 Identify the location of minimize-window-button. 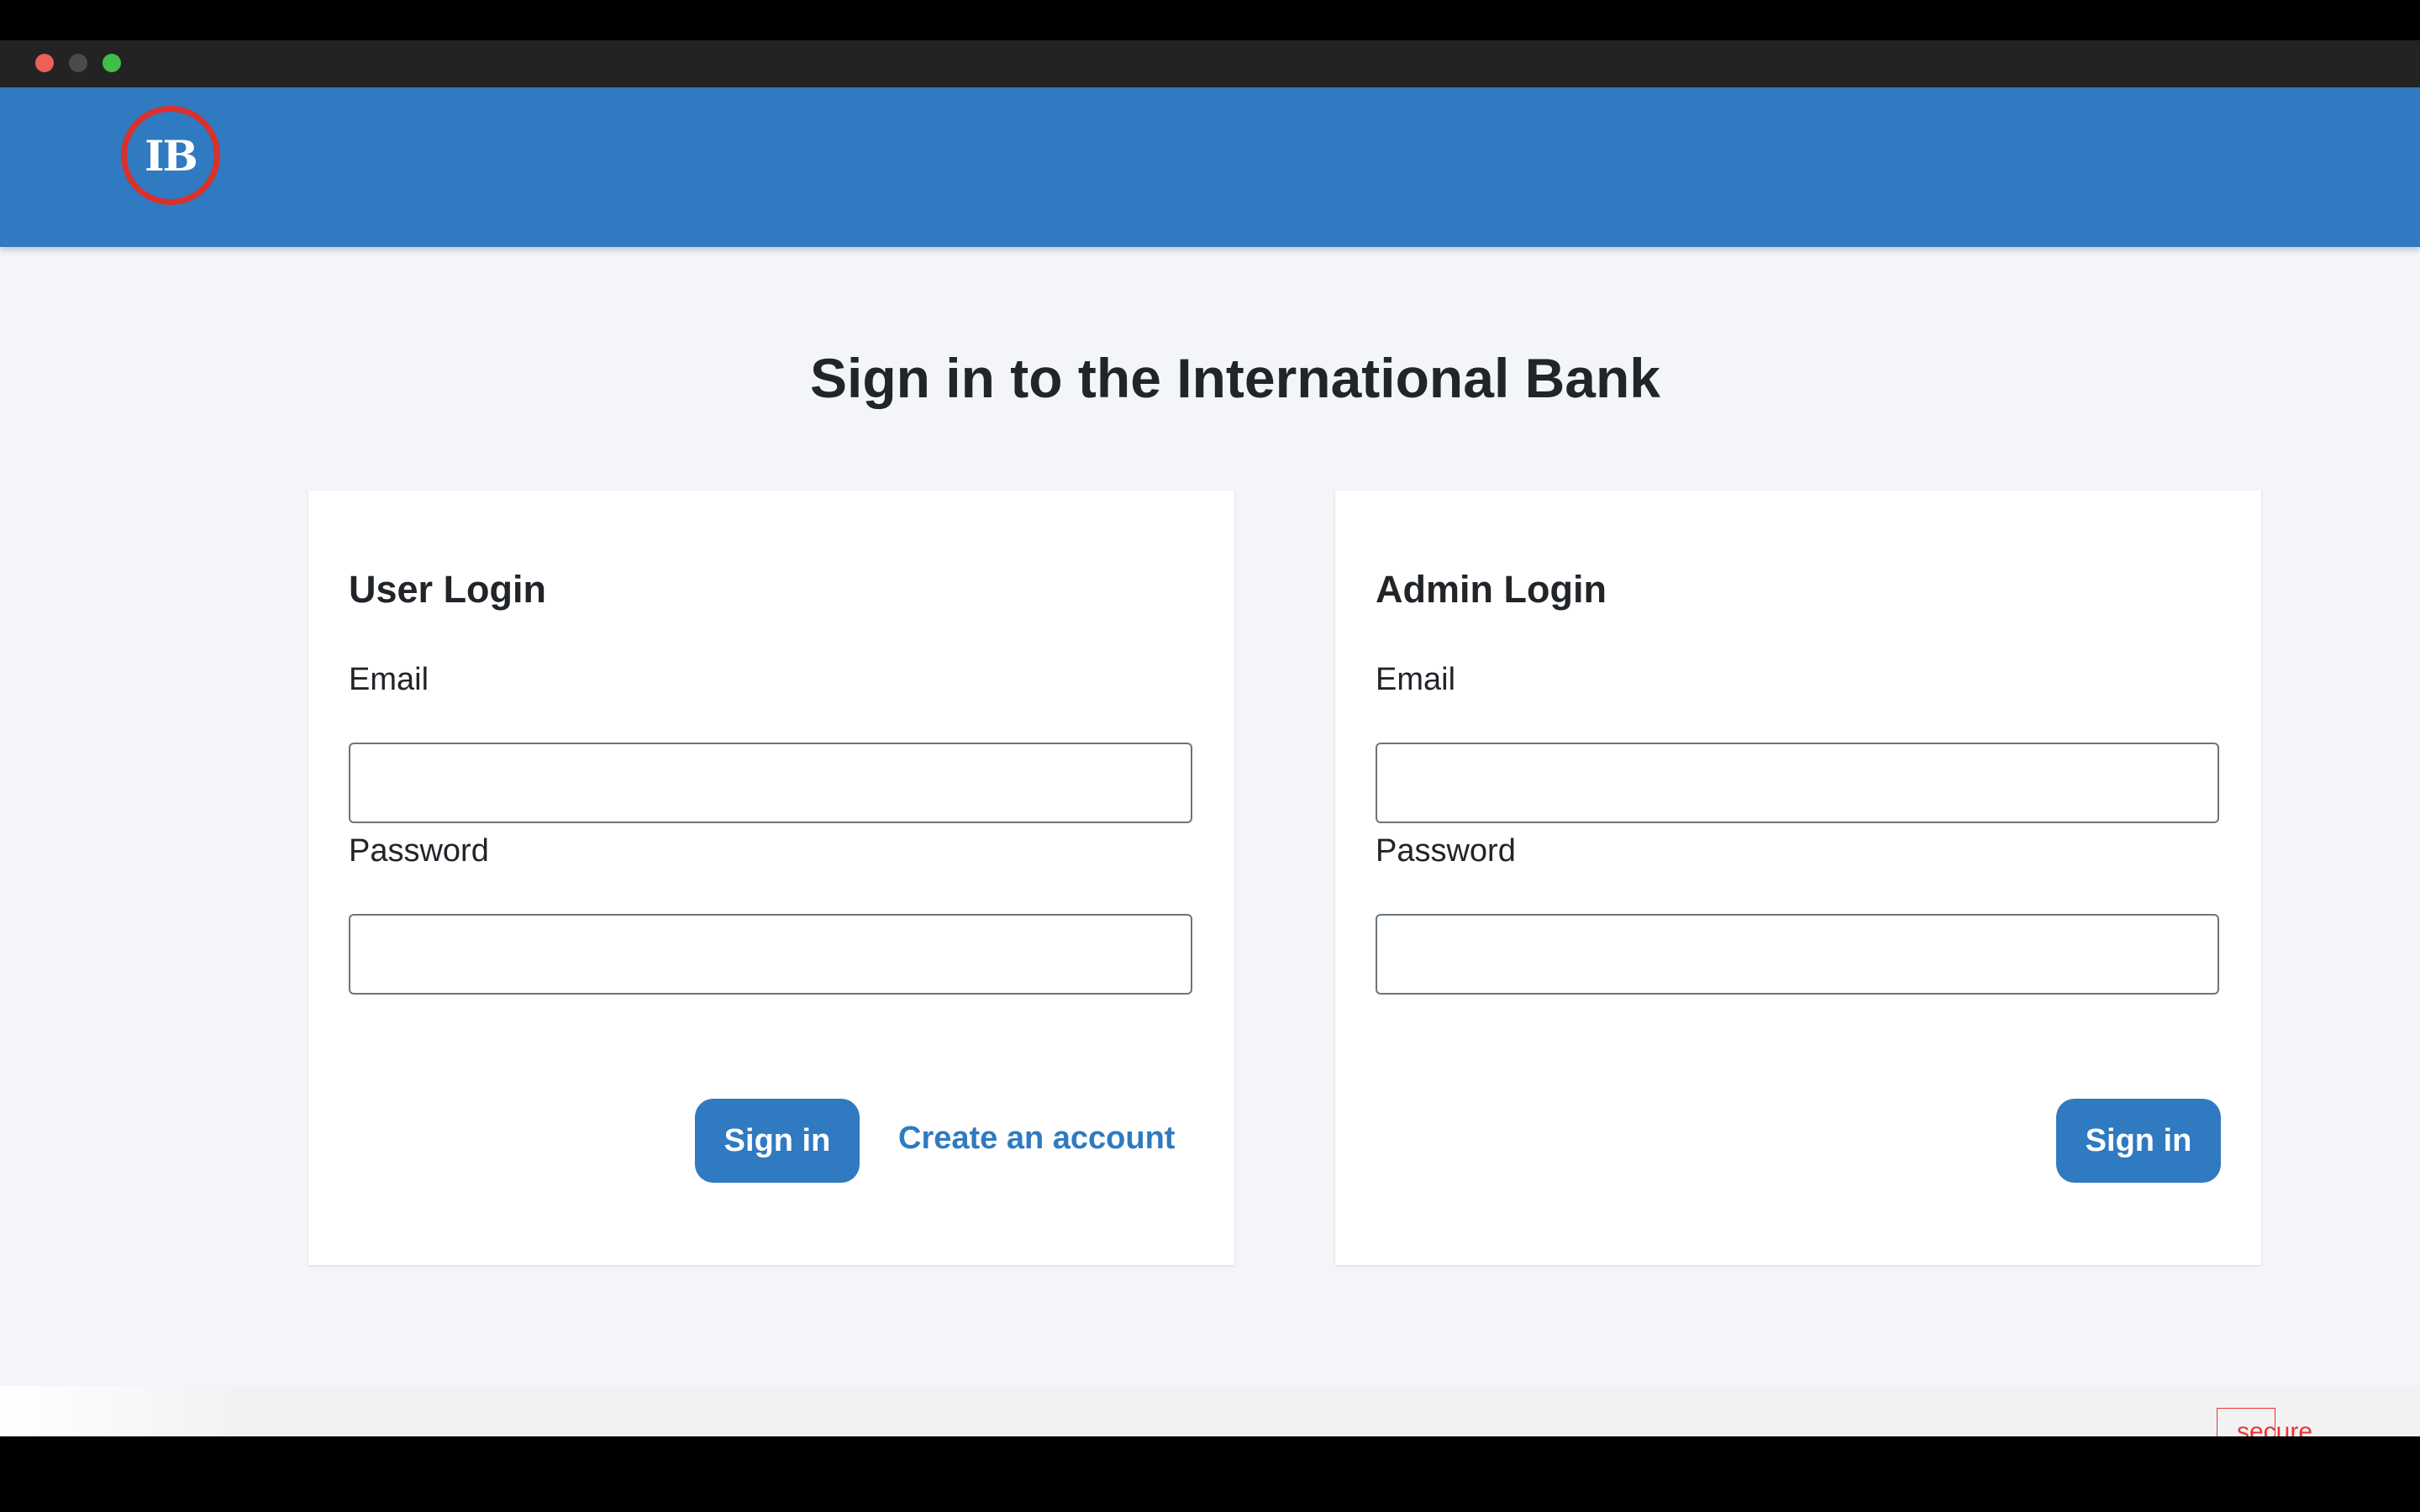
(78, 63).